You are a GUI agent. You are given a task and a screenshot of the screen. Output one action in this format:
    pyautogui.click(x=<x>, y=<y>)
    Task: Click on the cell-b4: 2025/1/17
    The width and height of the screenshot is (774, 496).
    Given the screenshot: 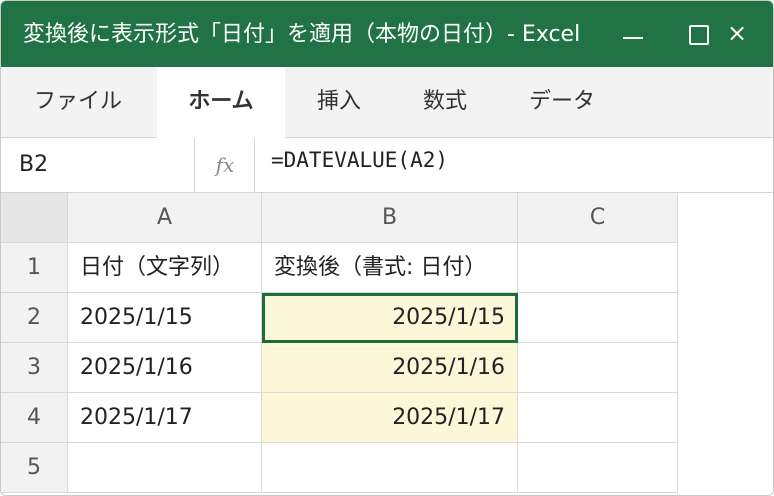 What is the action you would take?
    pyautogui.click(x=390, y=418)
    